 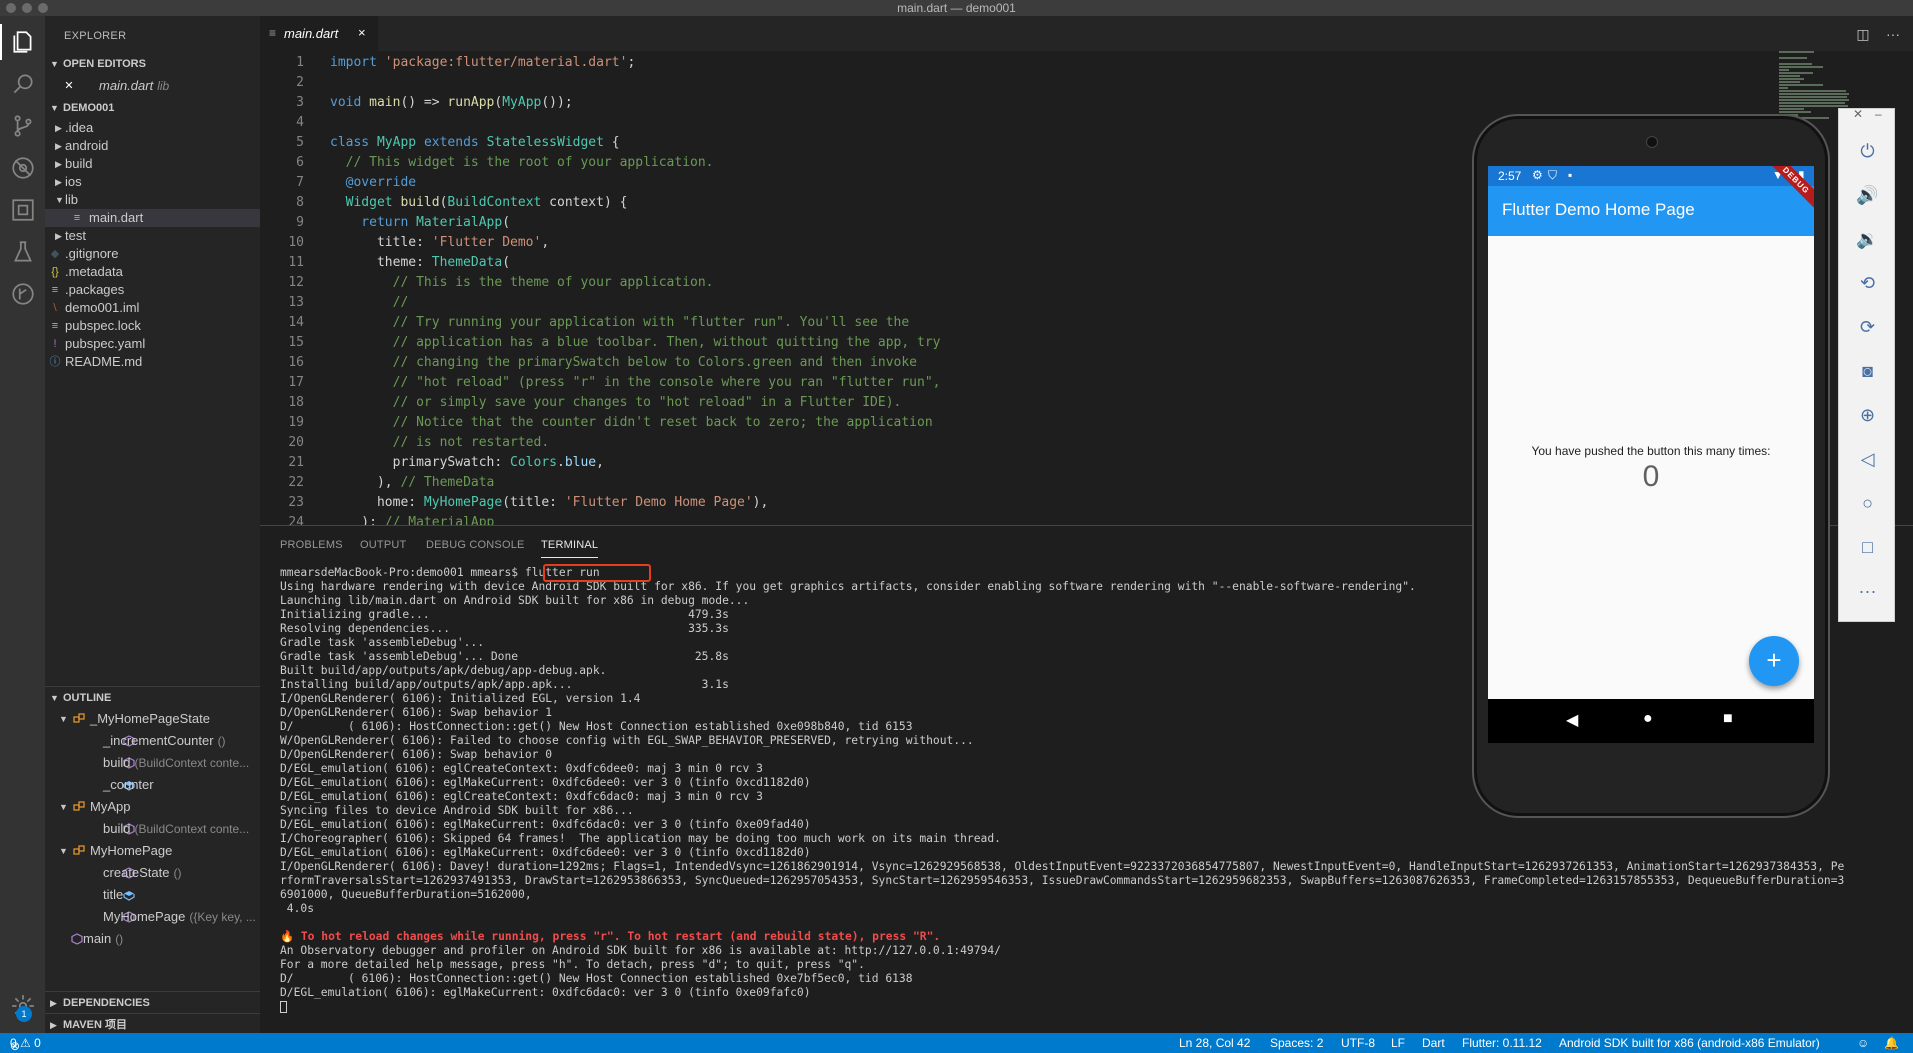 What do you see at coordinates (1358, 1043) in the screenshot?
I see `encoding: UTF-8` at bounding box center [1358, 1043].